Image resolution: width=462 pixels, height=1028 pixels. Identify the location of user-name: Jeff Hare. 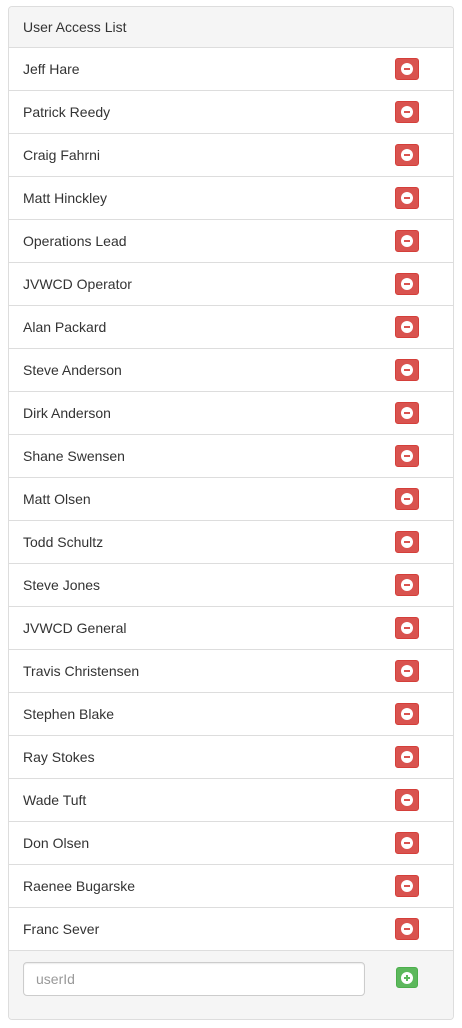
(51, 69).